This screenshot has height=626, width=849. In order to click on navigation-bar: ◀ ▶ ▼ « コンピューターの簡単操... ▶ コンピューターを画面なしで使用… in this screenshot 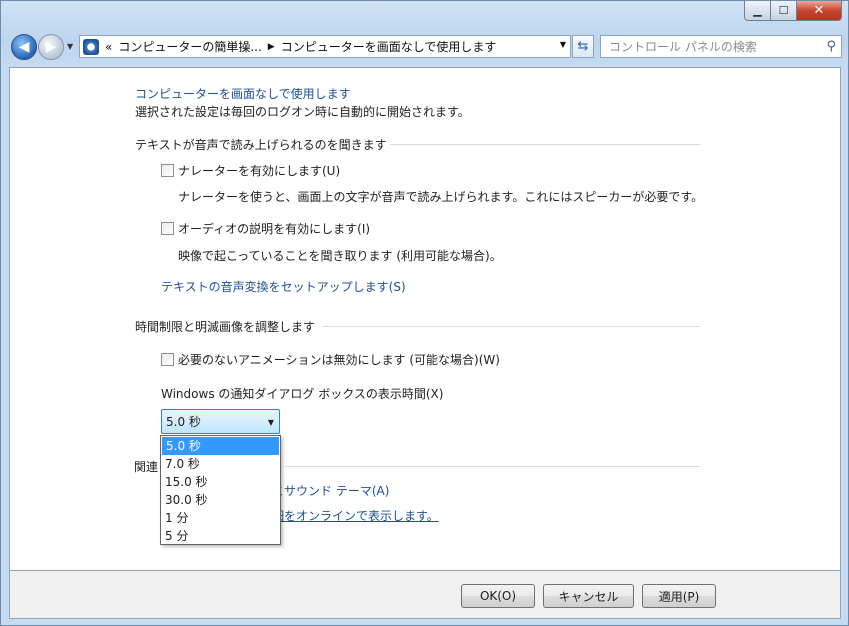, I will do `click(425, 47)`.